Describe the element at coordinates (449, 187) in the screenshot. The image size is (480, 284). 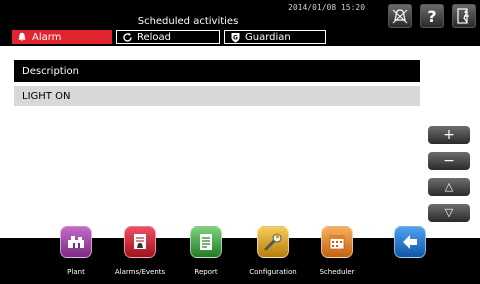
I see `scroll-up-button: △` at that location.